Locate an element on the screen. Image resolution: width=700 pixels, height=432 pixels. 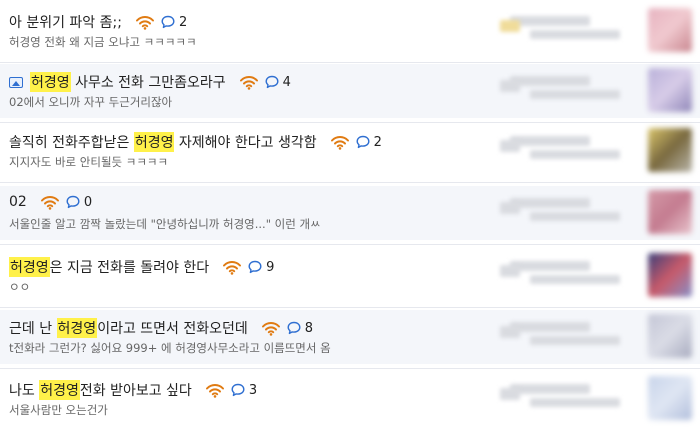
post-title: 근데 난 허경영 이라고 뜨면서 전화오던데 8 is located at coordinates (161, 328).